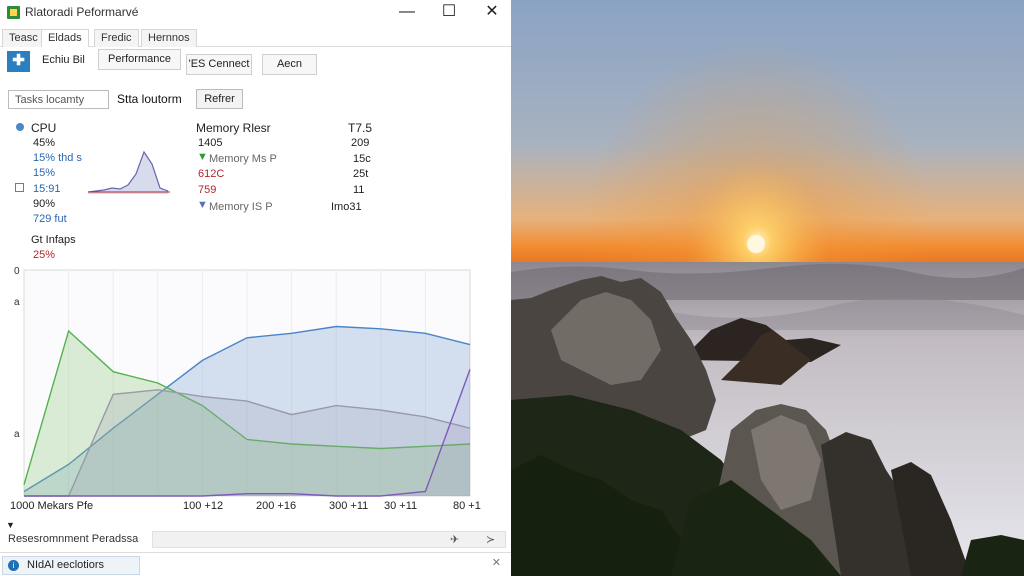  I want to click on search-button: Aecn, so click(289, 64).